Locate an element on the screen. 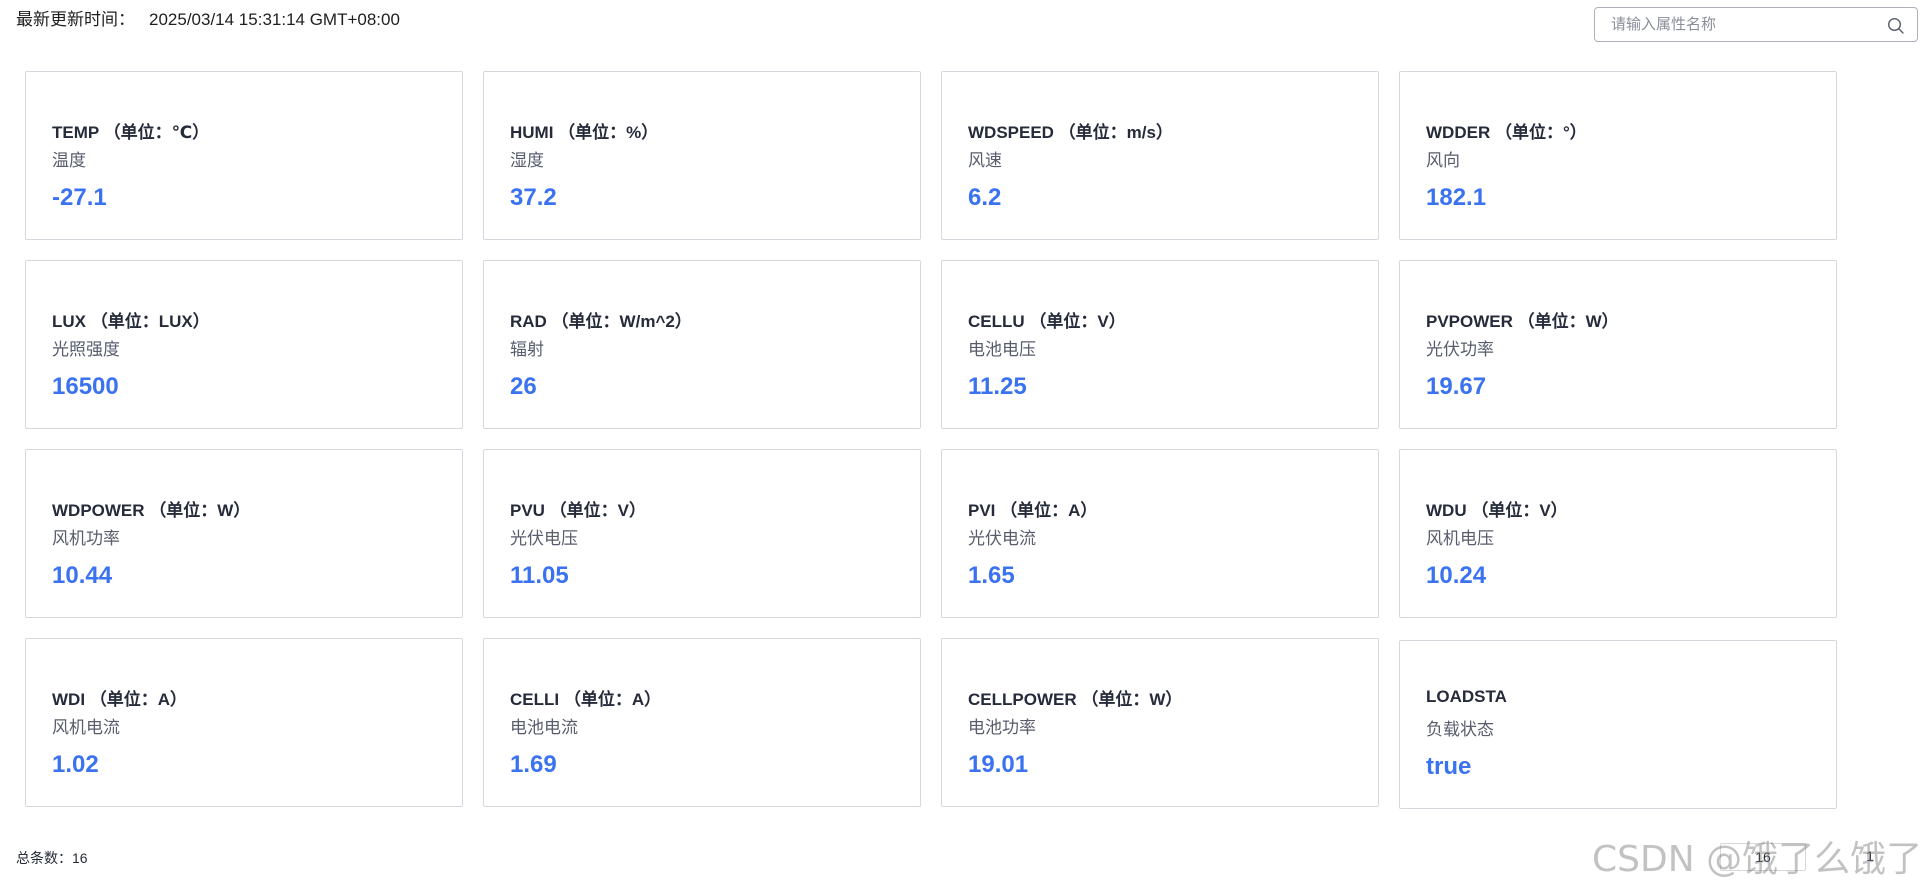 The image size is (1925, 883). property-description: 风机功率 is located at coordinates (86, 538).